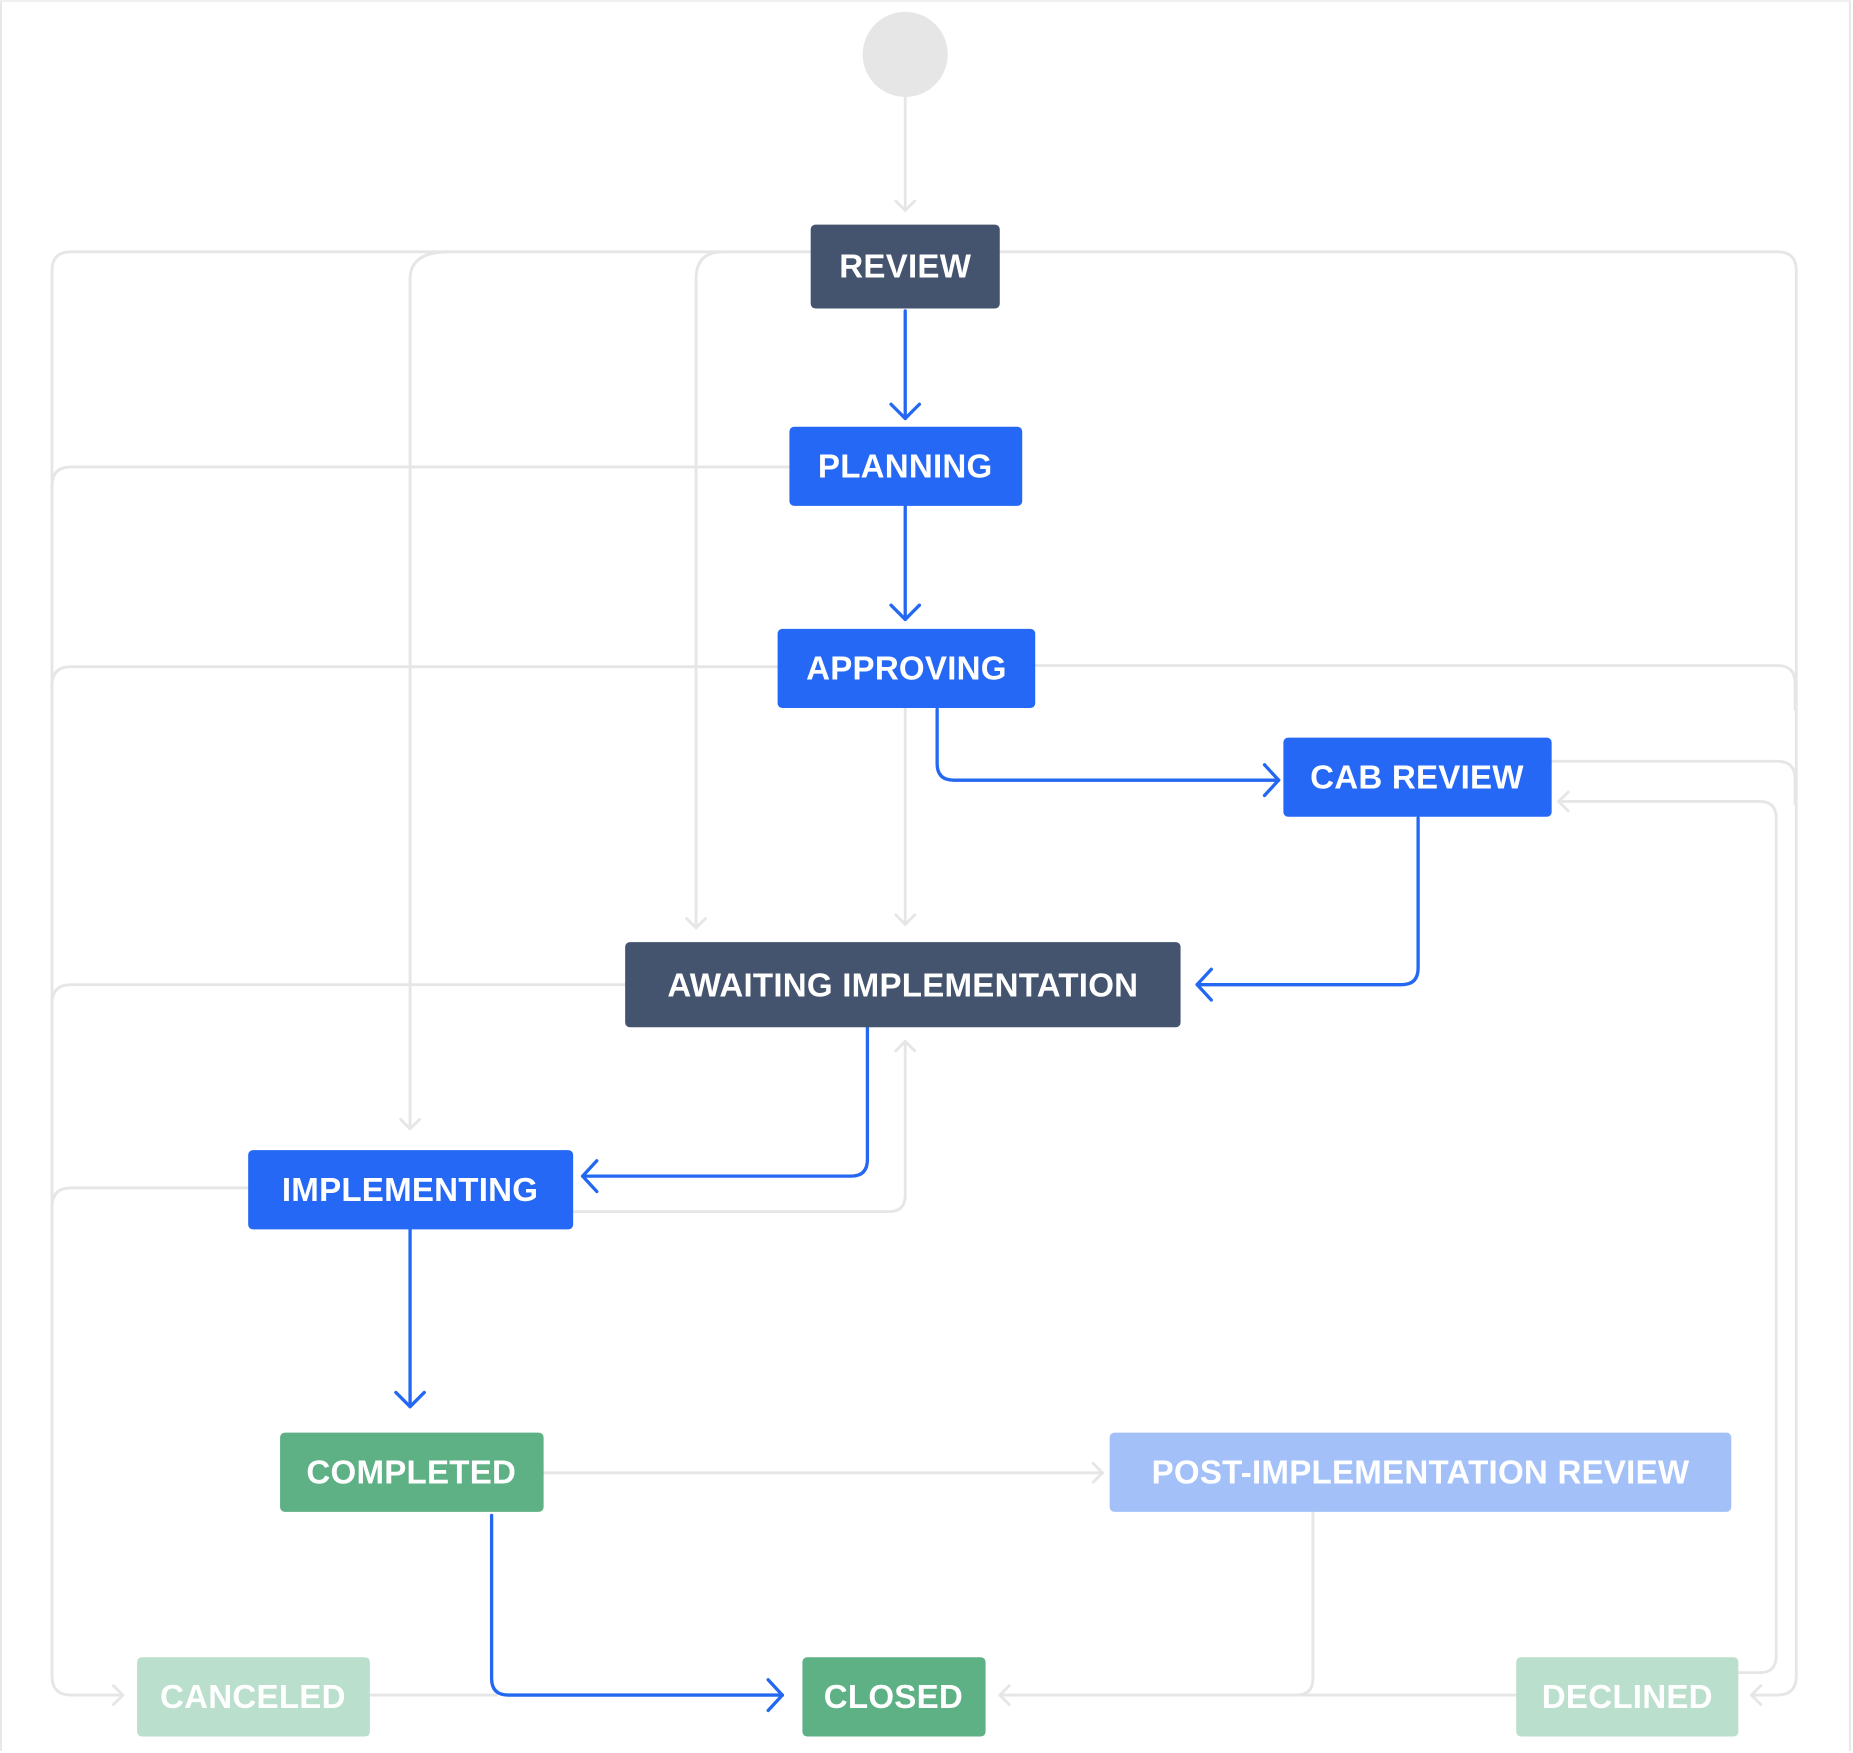  I want to click on status-awaiting-implementation-label: AWAITING IMPLEMENTATION, so click(902, 985).